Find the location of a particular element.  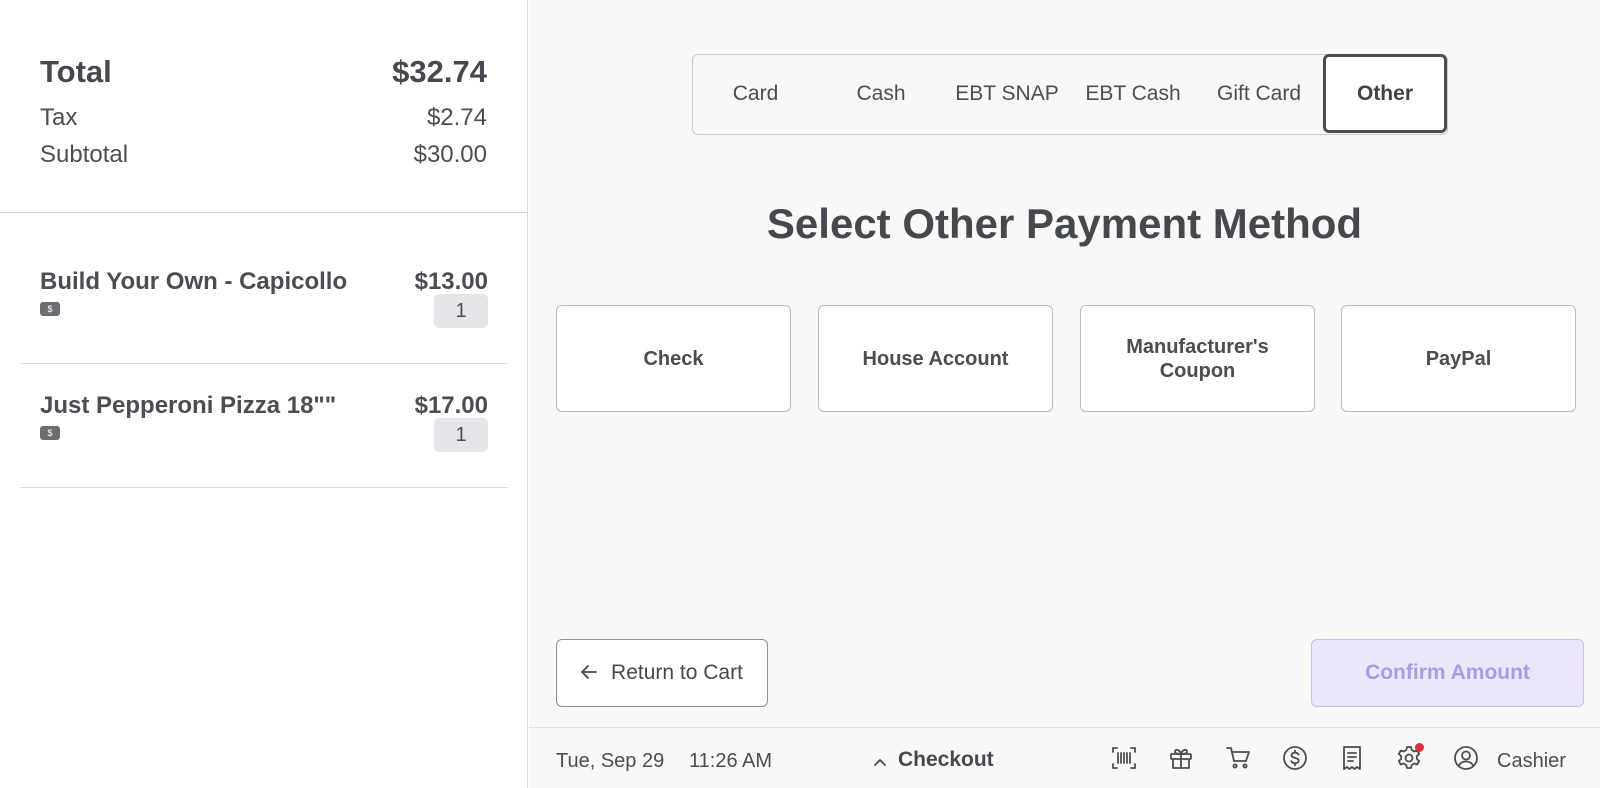

cart-icon is located at coordinates (1238, 758).